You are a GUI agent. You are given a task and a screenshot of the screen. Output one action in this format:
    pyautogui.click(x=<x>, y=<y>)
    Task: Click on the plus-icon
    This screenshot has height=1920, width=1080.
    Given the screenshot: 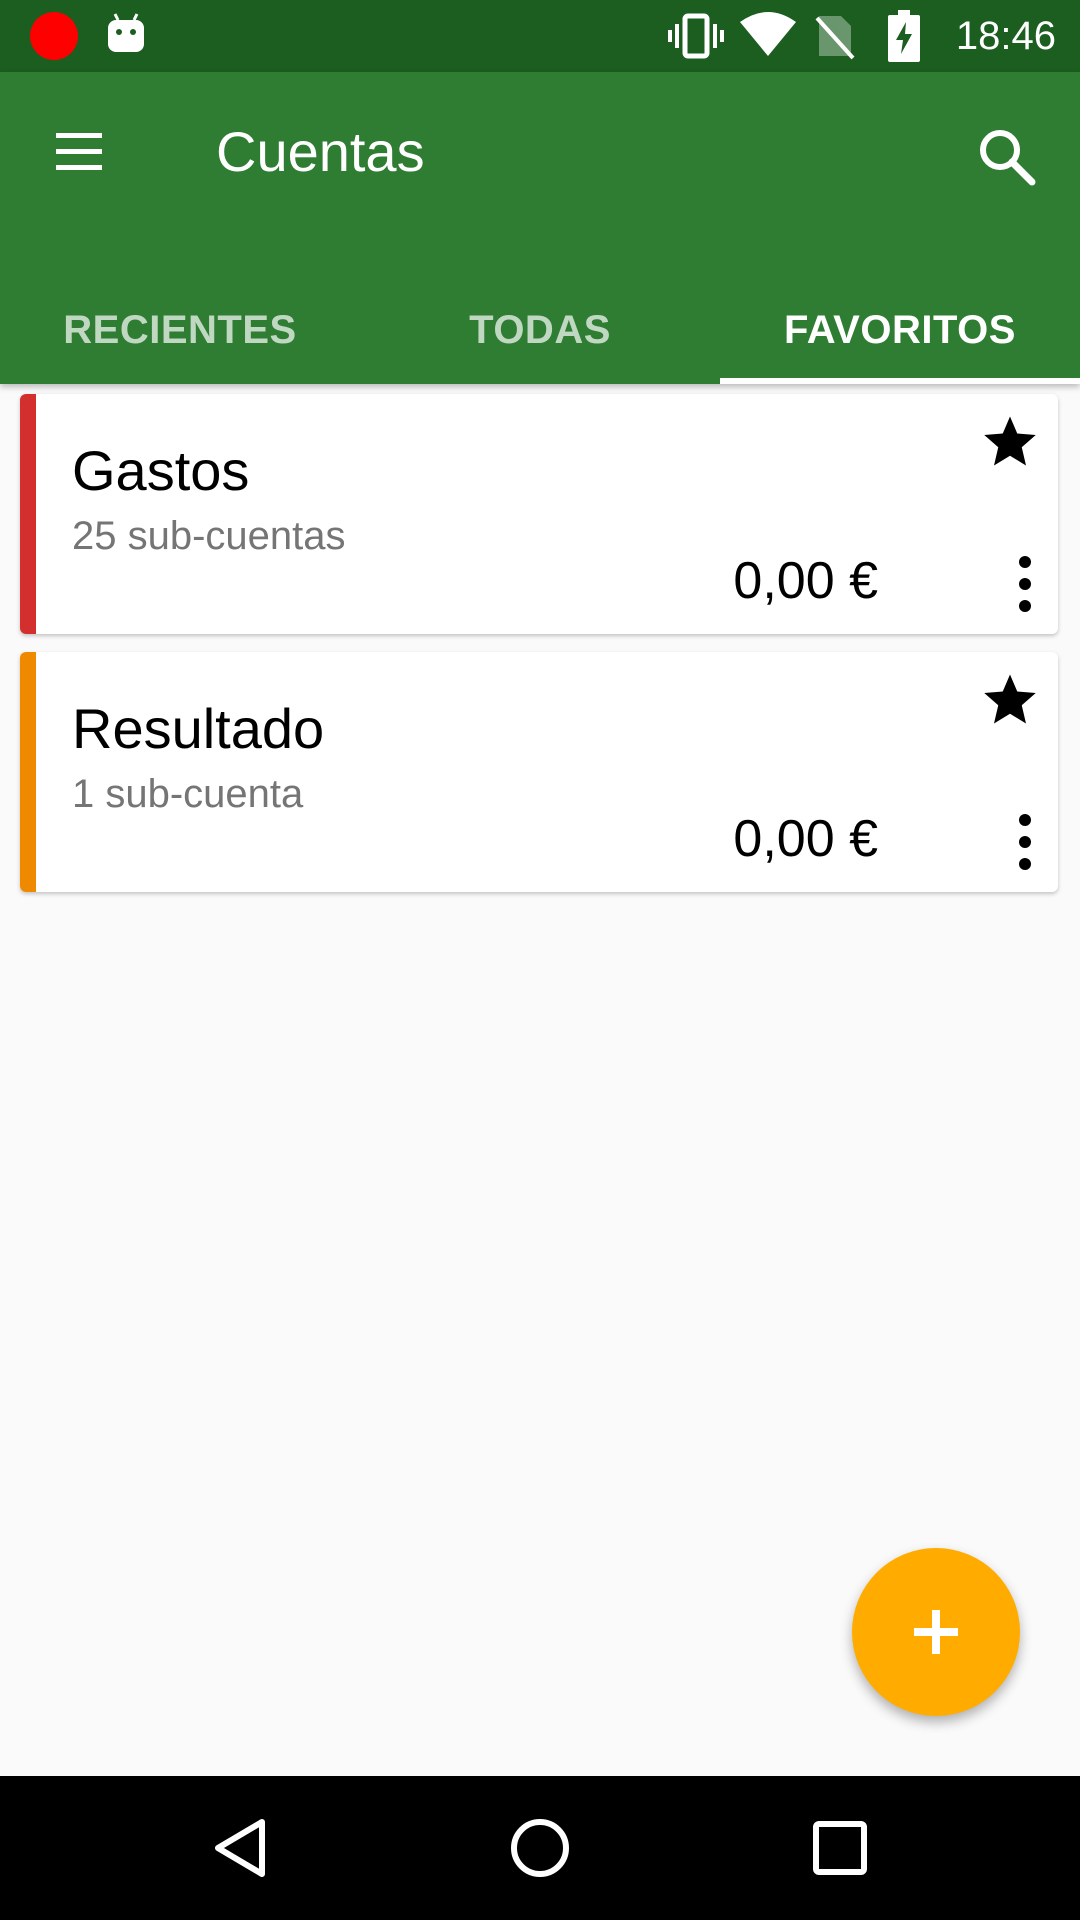 What is the action you would take?
    pyautogui.click(x=936, y=1632)
    